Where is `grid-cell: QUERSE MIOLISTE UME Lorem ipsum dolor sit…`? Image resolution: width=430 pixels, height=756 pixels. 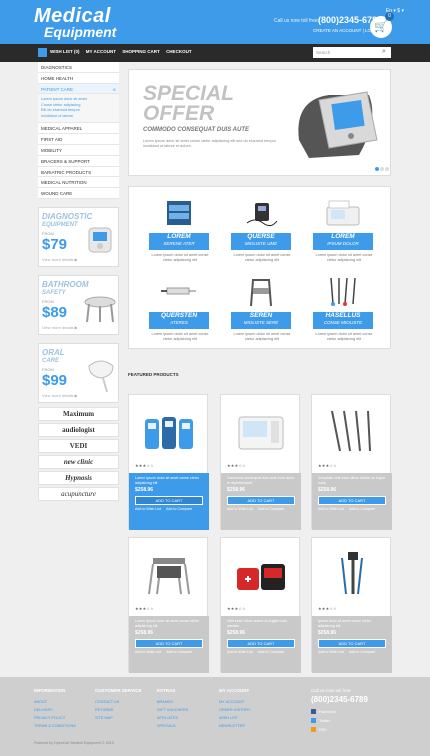
grid-cell: QUERSE MIOLISTE UME Lorem ipsum dolor sit… is located at coordinates (261, 230).